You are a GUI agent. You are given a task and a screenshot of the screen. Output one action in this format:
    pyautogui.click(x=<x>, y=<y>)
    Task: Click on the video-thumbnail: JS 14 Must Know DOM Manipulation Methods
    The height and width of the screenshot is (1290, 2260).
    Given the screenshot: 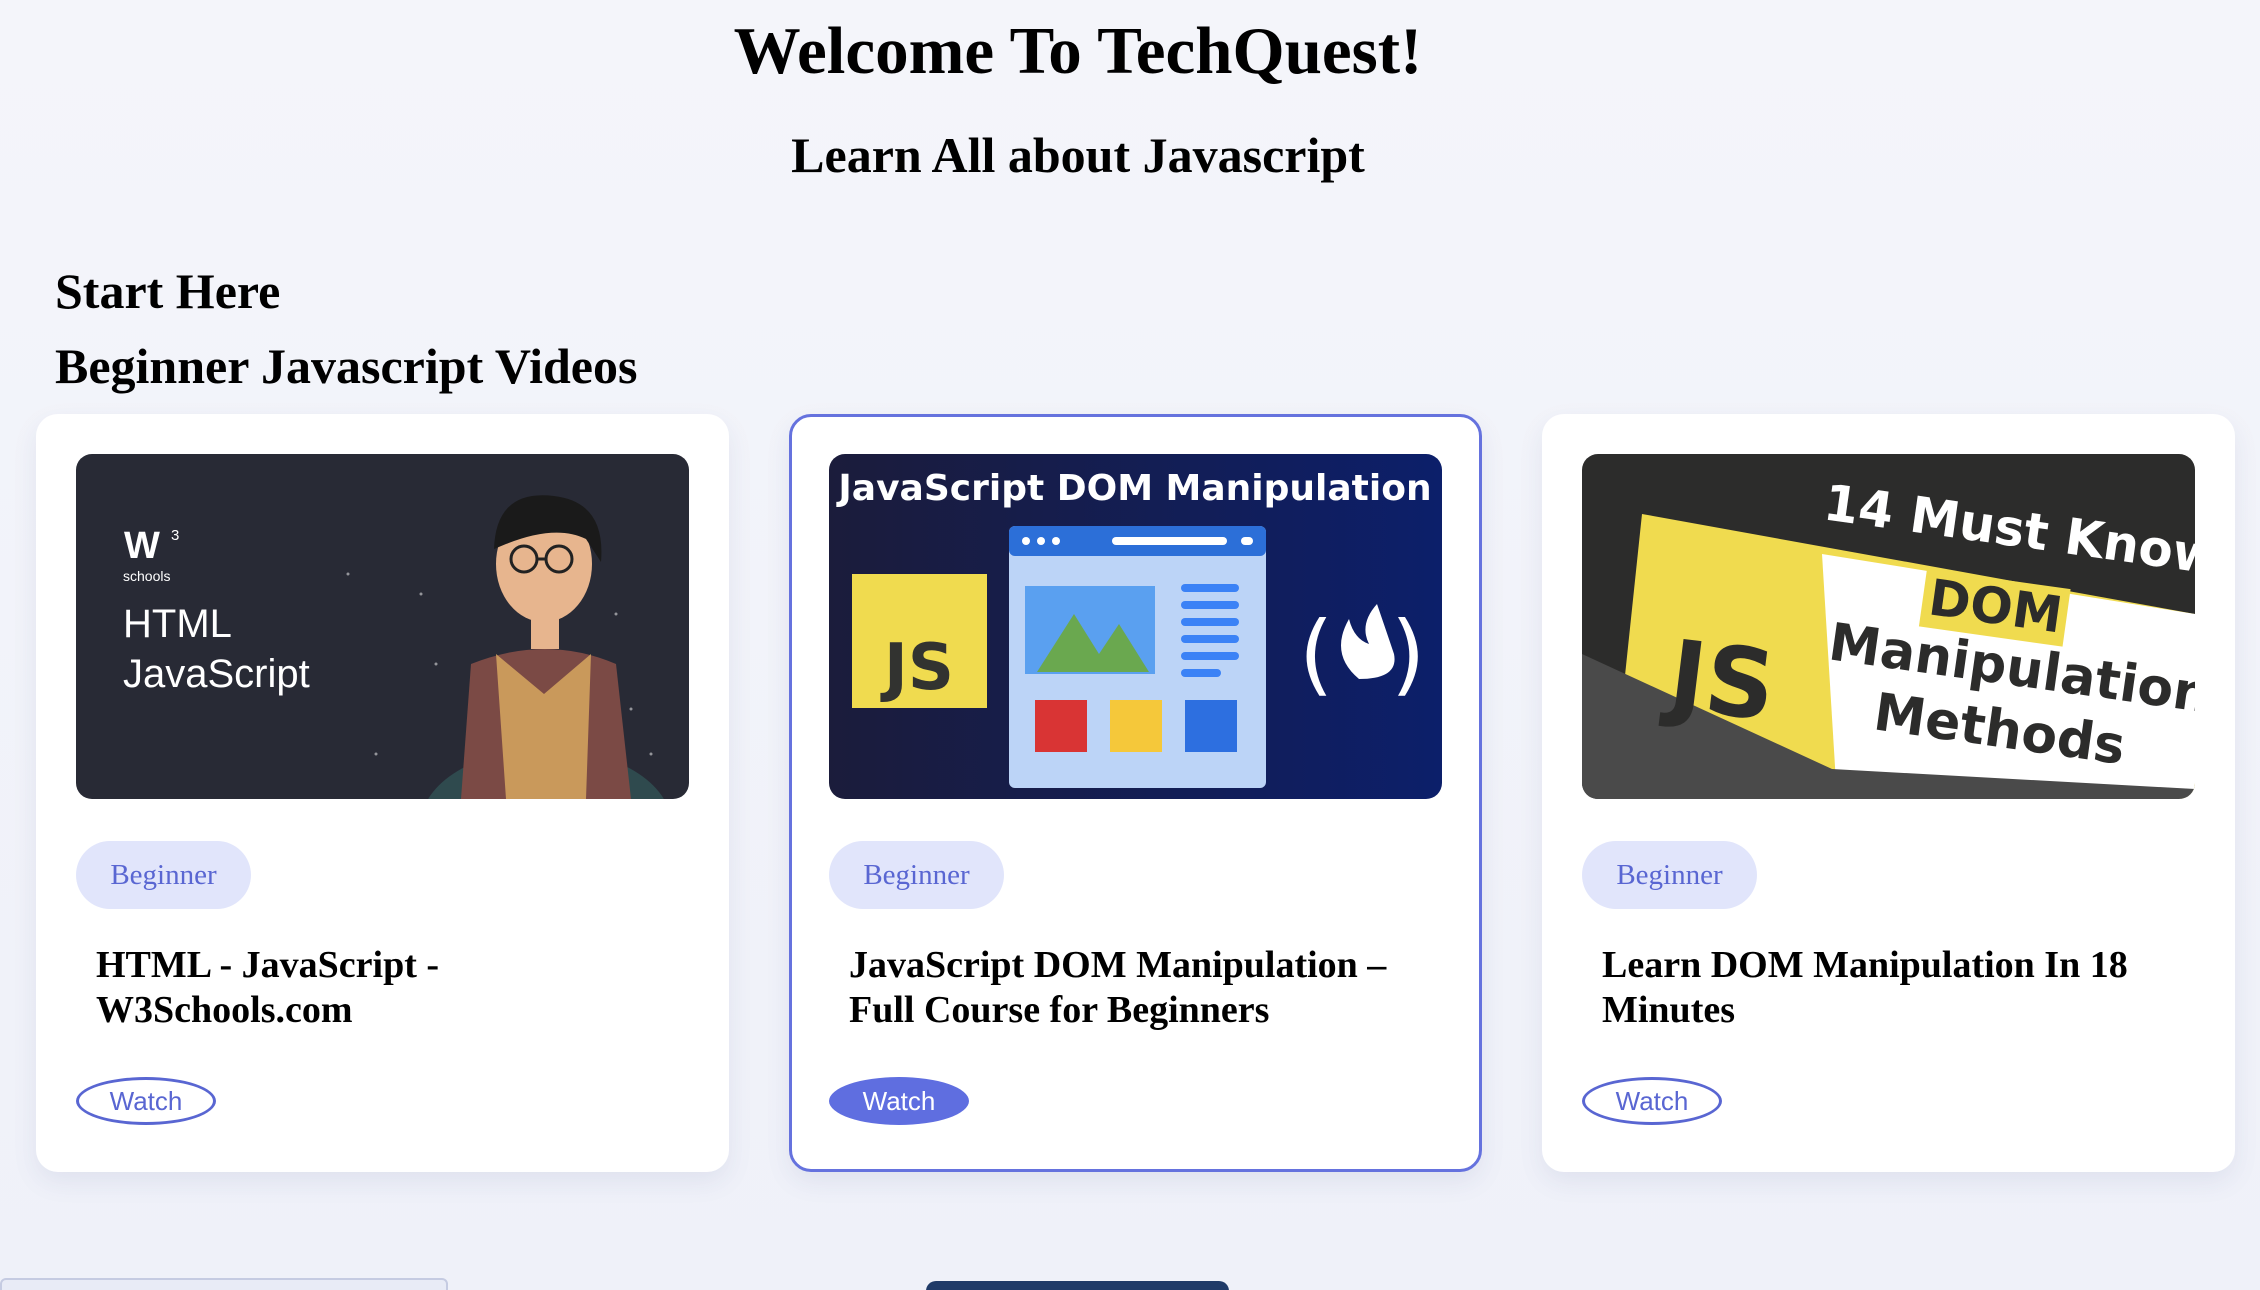 What is the action you would take?
    pyautogui.click(x=1888, y=626)
    